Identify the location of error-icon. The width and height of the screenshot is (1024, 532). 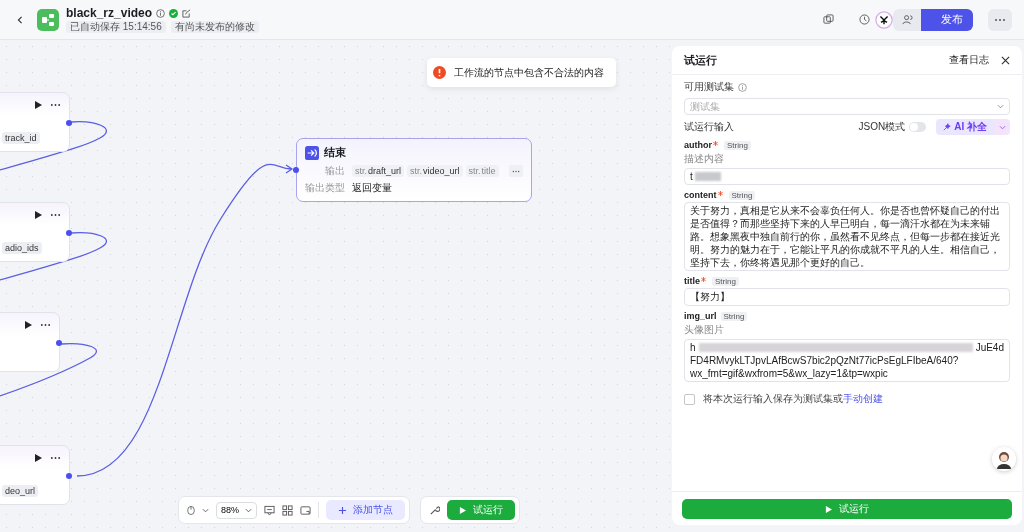
(439, 72).